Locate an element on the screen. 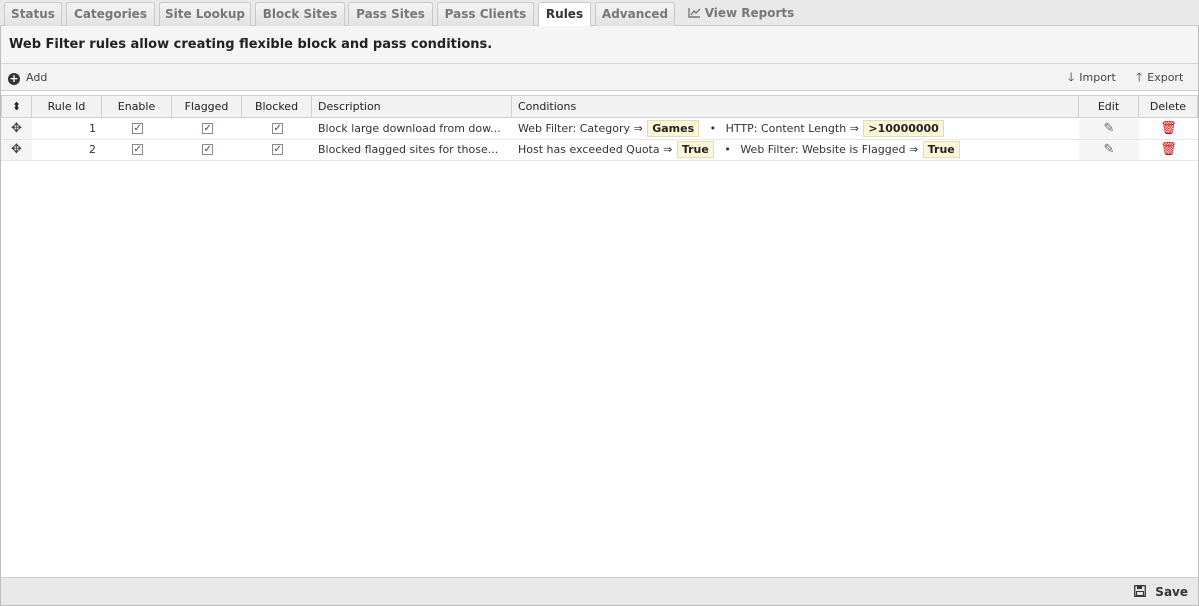 Image resolution: width=1199 pixels, height=606 pixels. column-header-edit: Edit is located at coordinates (1109, 106).